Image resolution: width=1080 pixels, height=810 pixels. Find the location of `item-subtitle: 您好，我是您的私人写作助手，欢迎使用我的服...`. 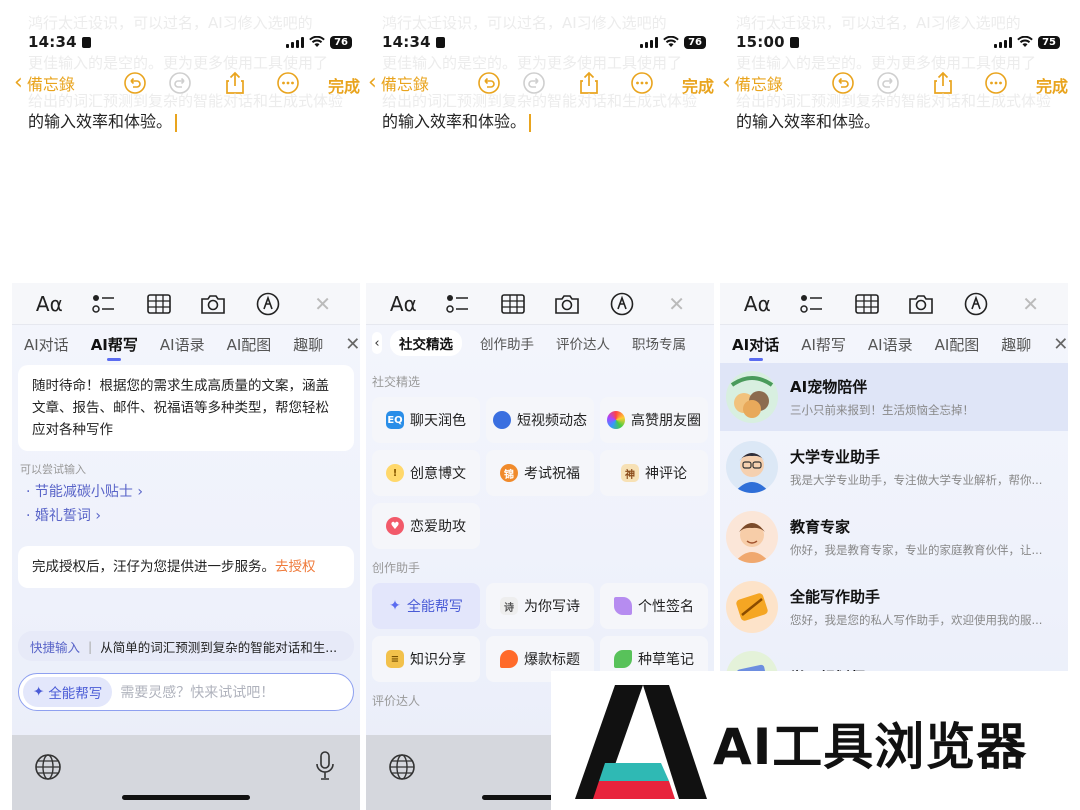

item-subtitle: 您好，我是您的私人写作助手，欢迎使用我的服... is located at coordinates (916, 620).